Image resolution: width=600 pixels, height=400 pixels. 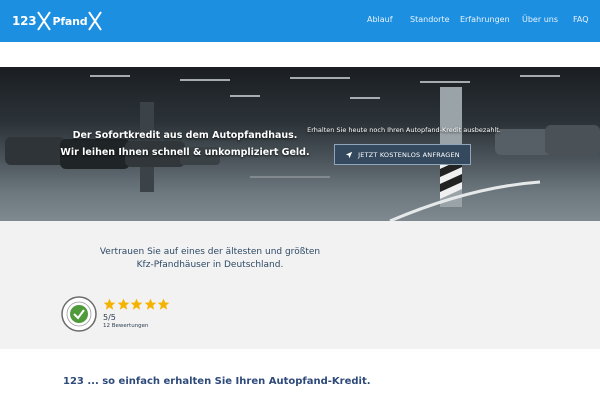 I want to click on request-button-label: JETZT KOSTENLOS ANFRAGEN, so click(x=409, y=154).